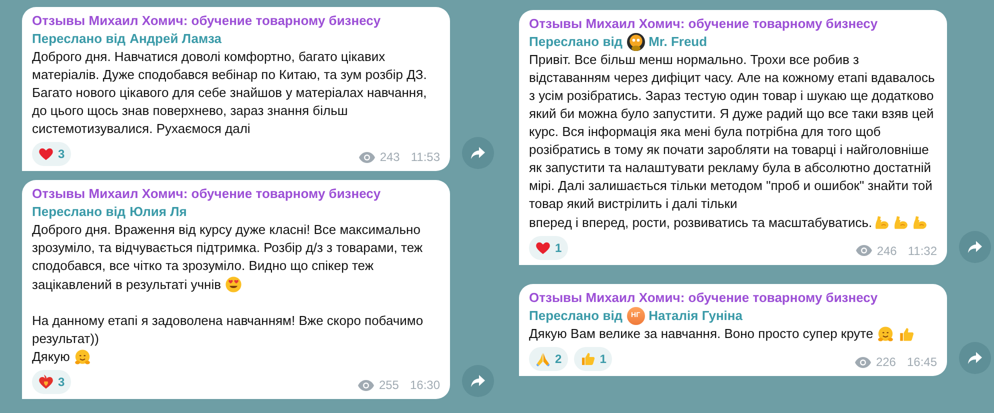 The height and width of the screenshot is (413, 994). What do you see at coordinates (388, 385) in the screenshot?
I see `view-count: 255` at bounding box center [388, 385].